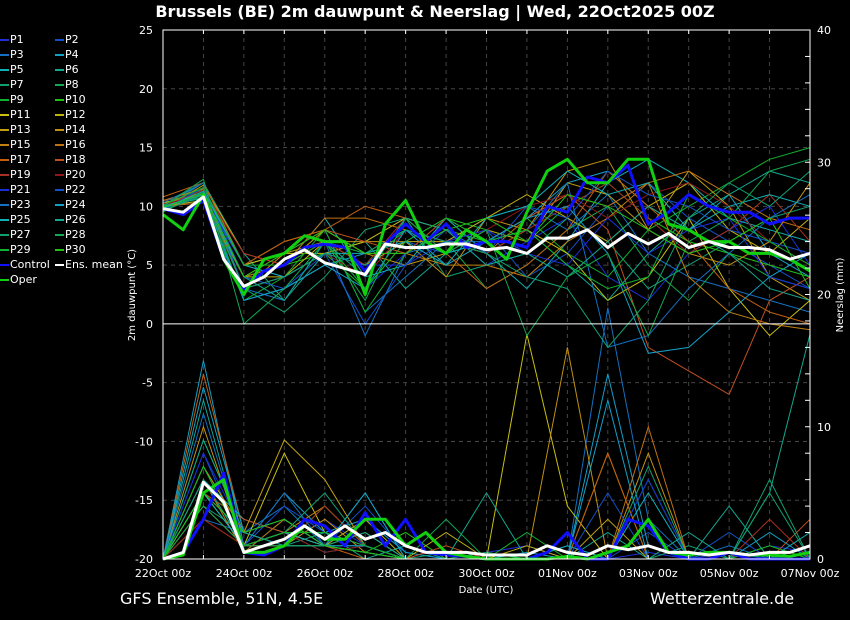 Image resolution: width=850 pixels, height=620 pixels. I want to click on x-tick-label: 26Oct 00z, so click(325, 573).